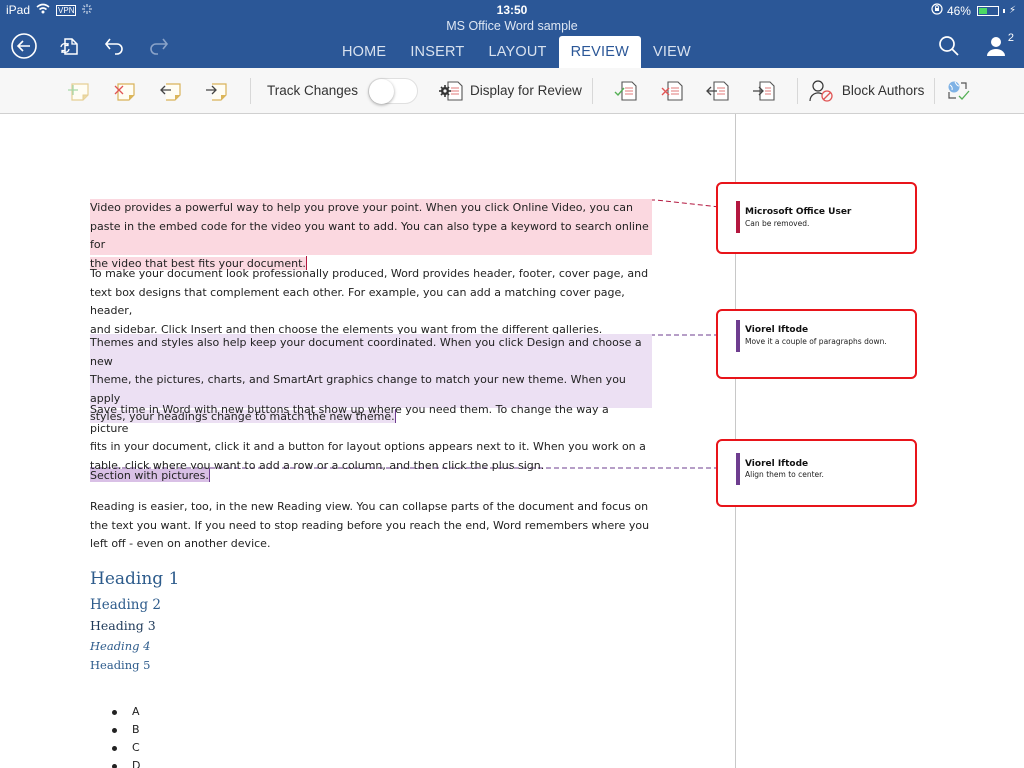 The width and height of the screenshot is (1024, 768). I want to click on reject-change-icon, so click(672, 90).